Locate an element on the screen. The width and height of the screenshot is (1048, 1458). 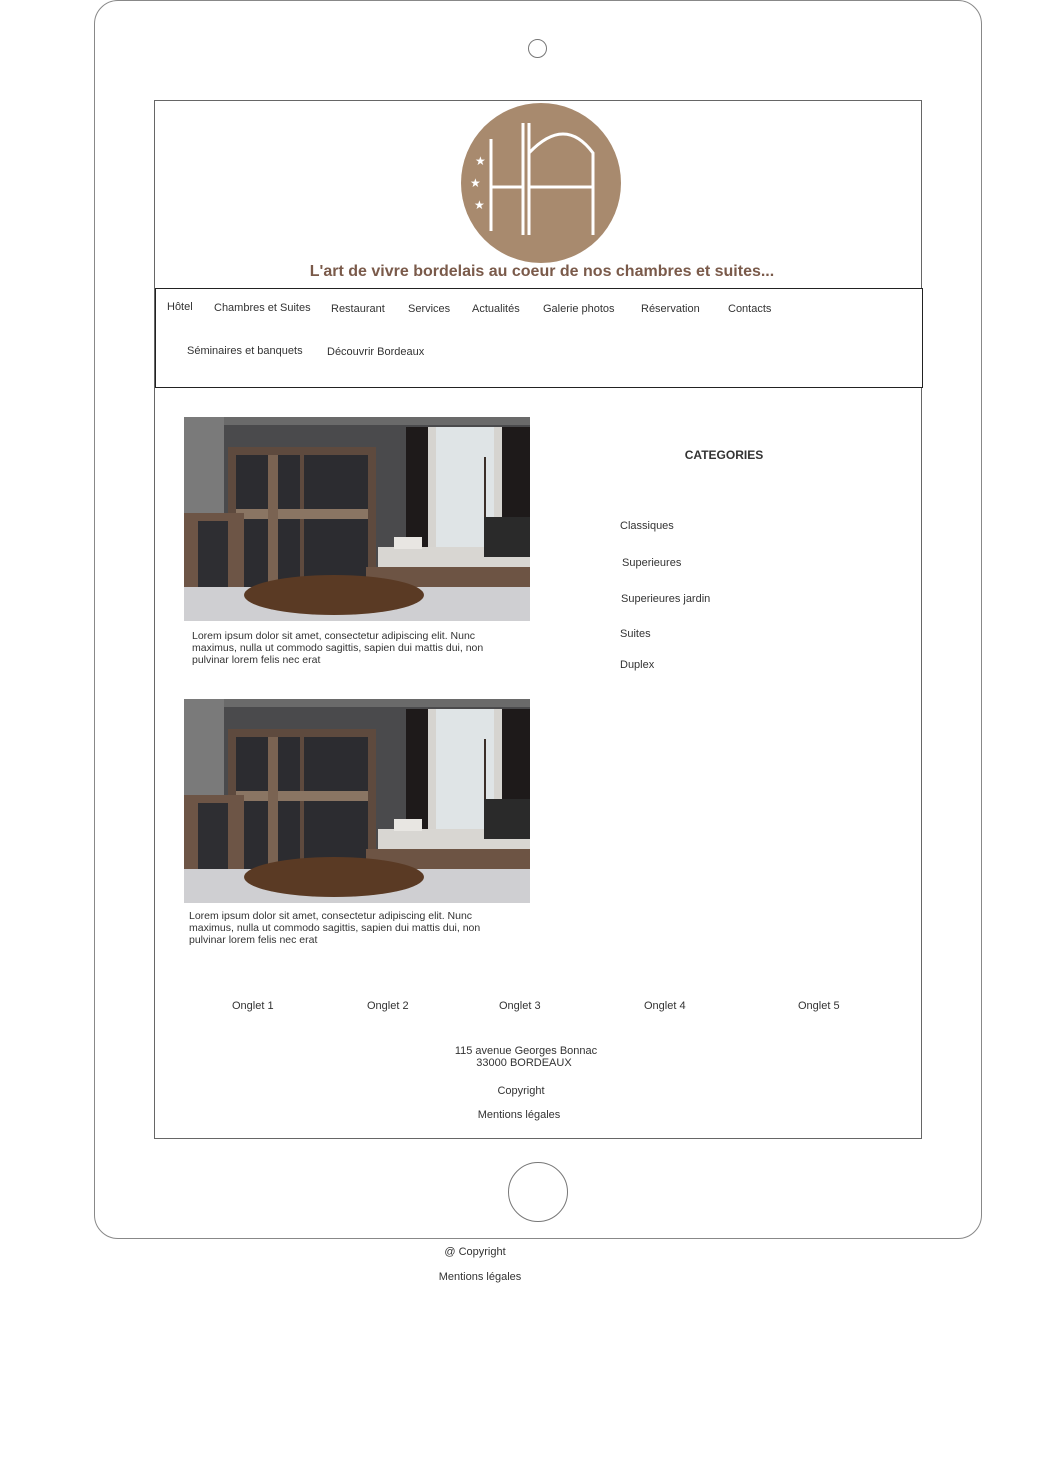
address-line-2: 33000 BORDEAUX is located at coordinates (524, 1063).